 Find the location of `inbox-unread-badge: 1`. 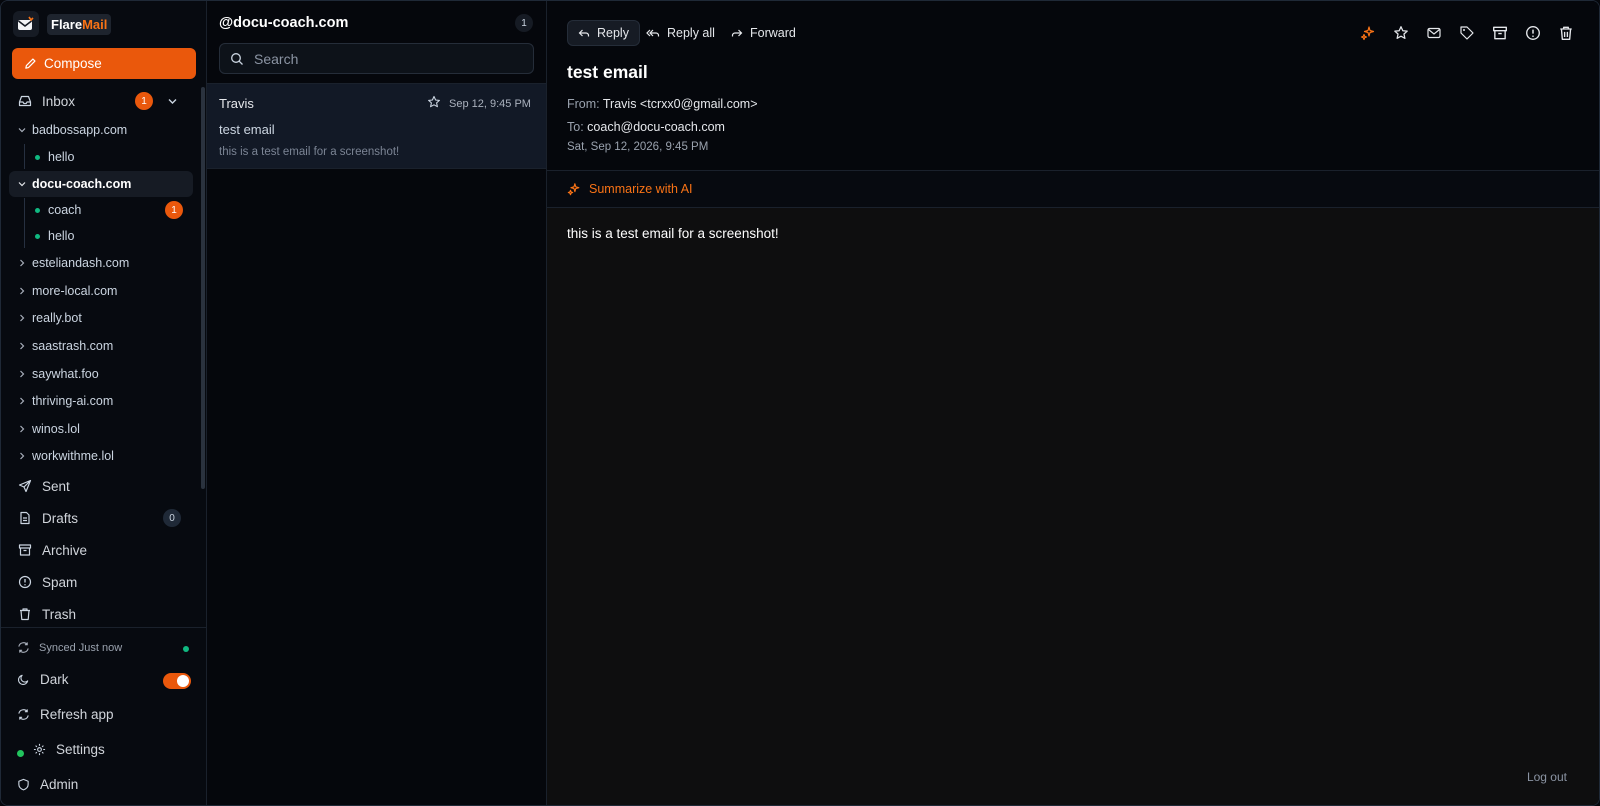

inbox-unread-badge: 1 is located at coordinates (144, 101).